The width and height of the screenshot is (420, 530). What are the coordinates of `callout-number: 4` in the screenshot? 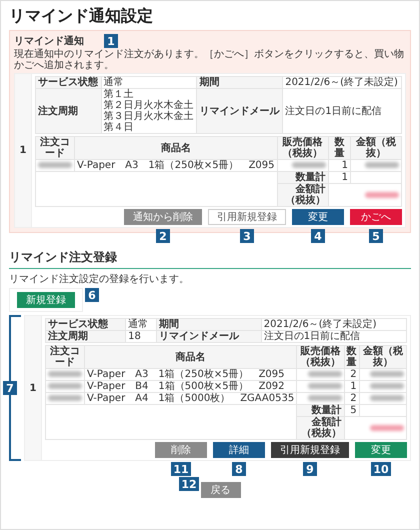 It's located at (318, 236).